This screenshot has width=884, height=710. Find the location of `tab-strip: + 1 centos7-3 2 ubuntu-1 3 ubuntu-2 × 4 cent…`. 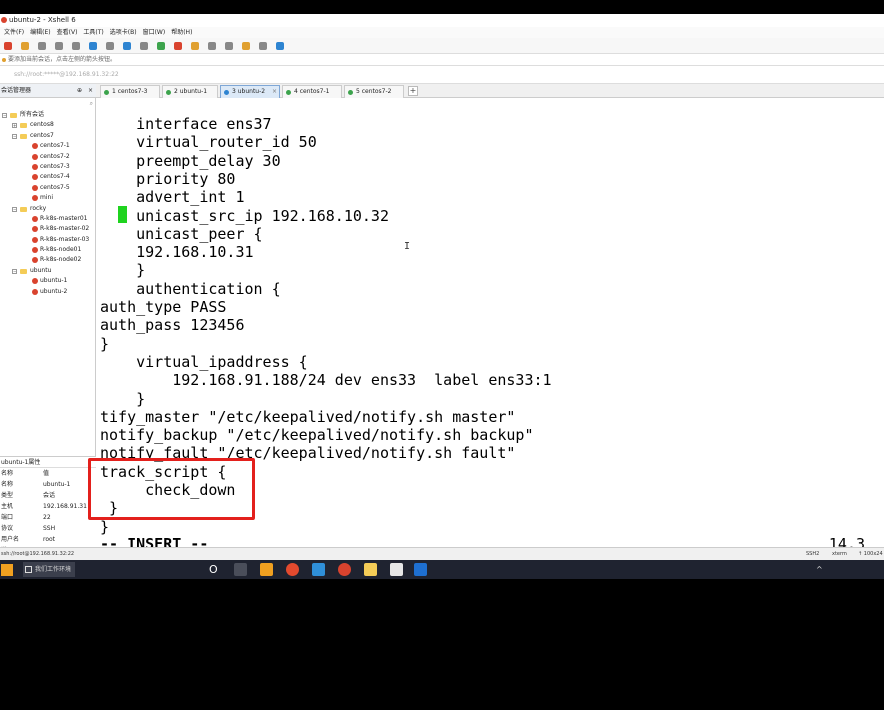

tab-strip: + 1 centos7-3 2 ubuntu-1 3 ubuntu-2 × 4 cent… is located at coordinates (490, 91).